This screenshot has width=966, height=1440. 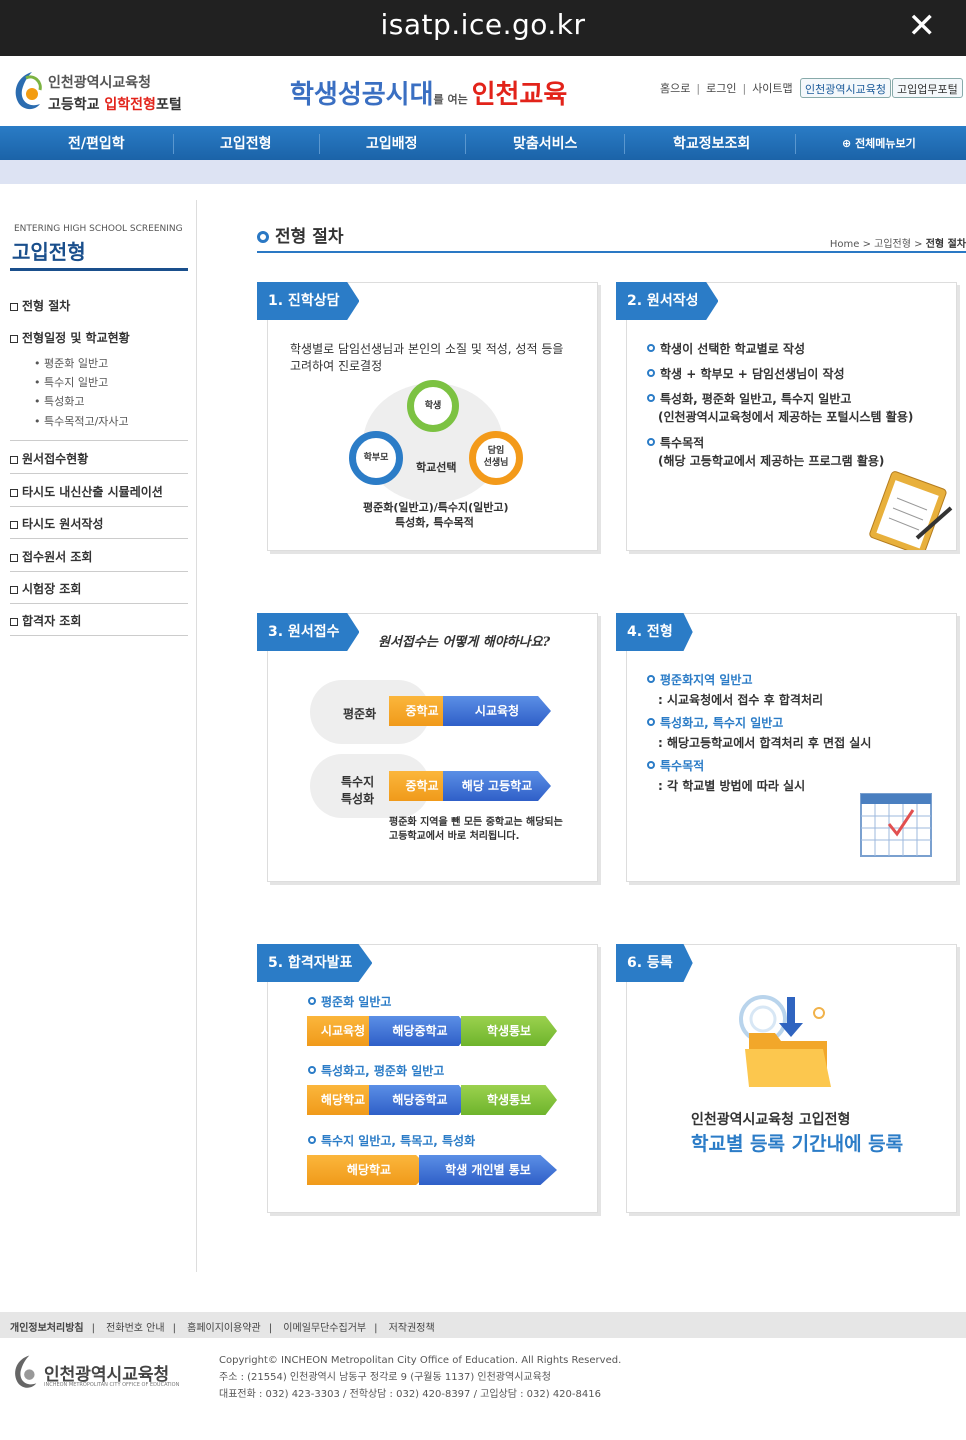 What do you see at coordinates (28, 91) in the screenshot?
I see `logo-icon` at bounding box center [28, 91].